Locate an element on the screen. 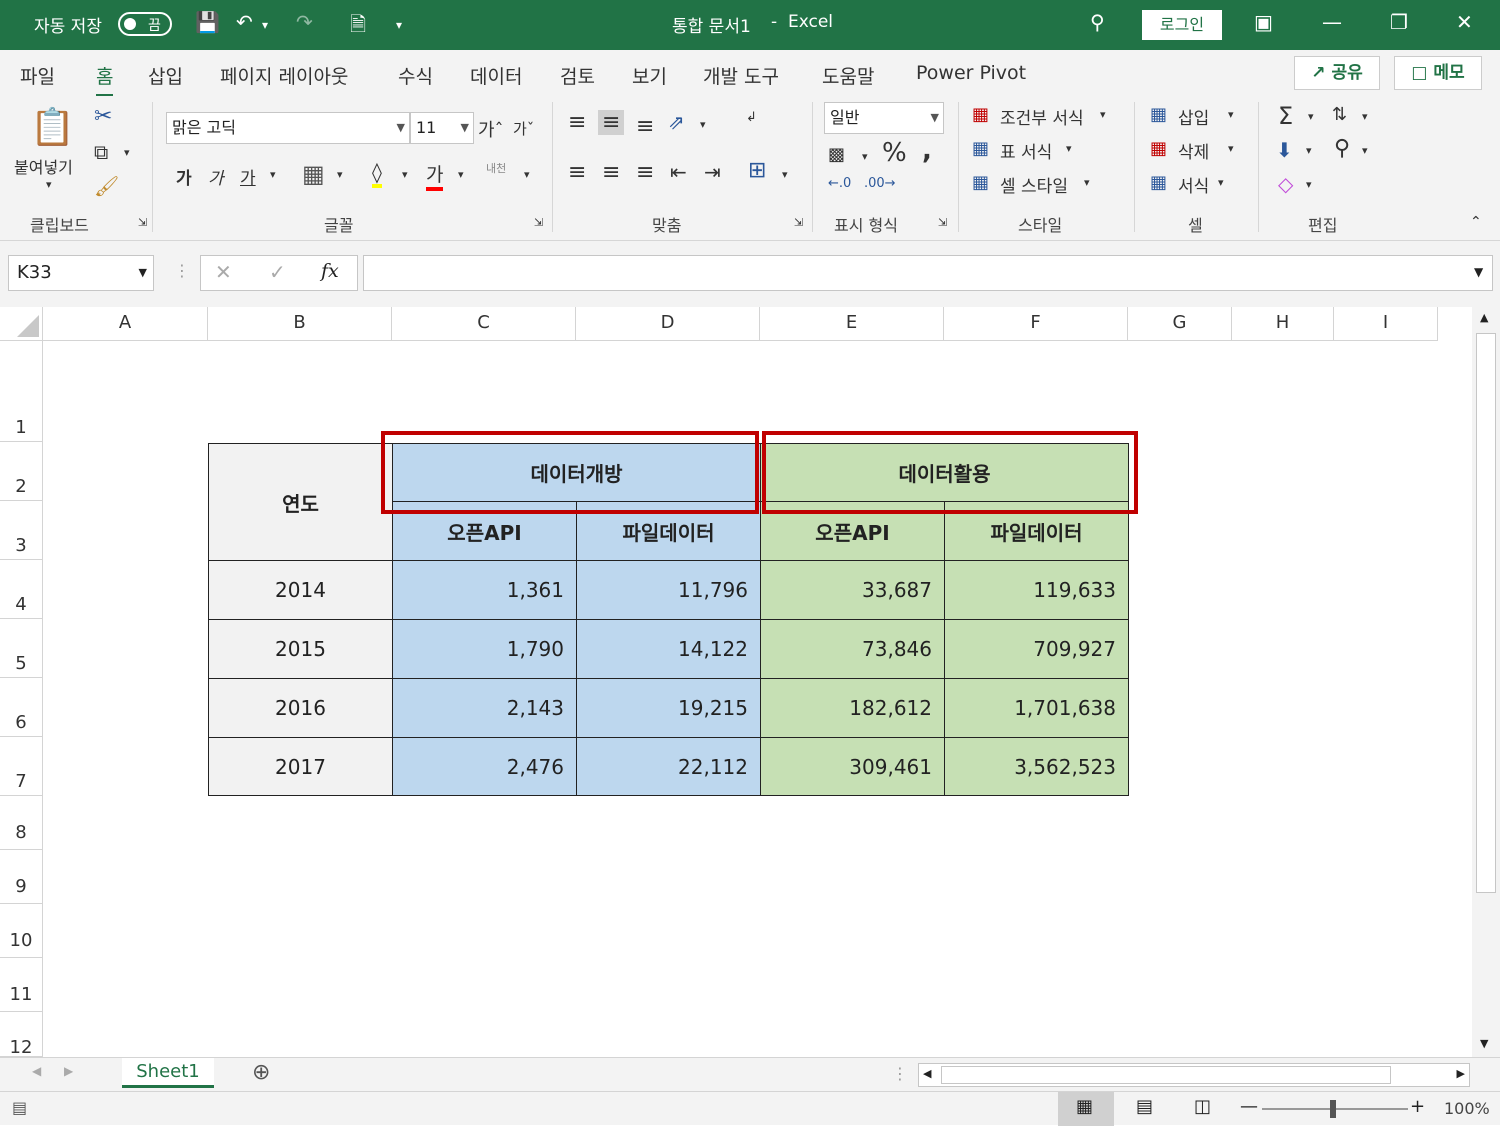 The width and height of the screenshot is (1500, 1126). year-header-cell: 연도 is located at coordinates (300, 502).